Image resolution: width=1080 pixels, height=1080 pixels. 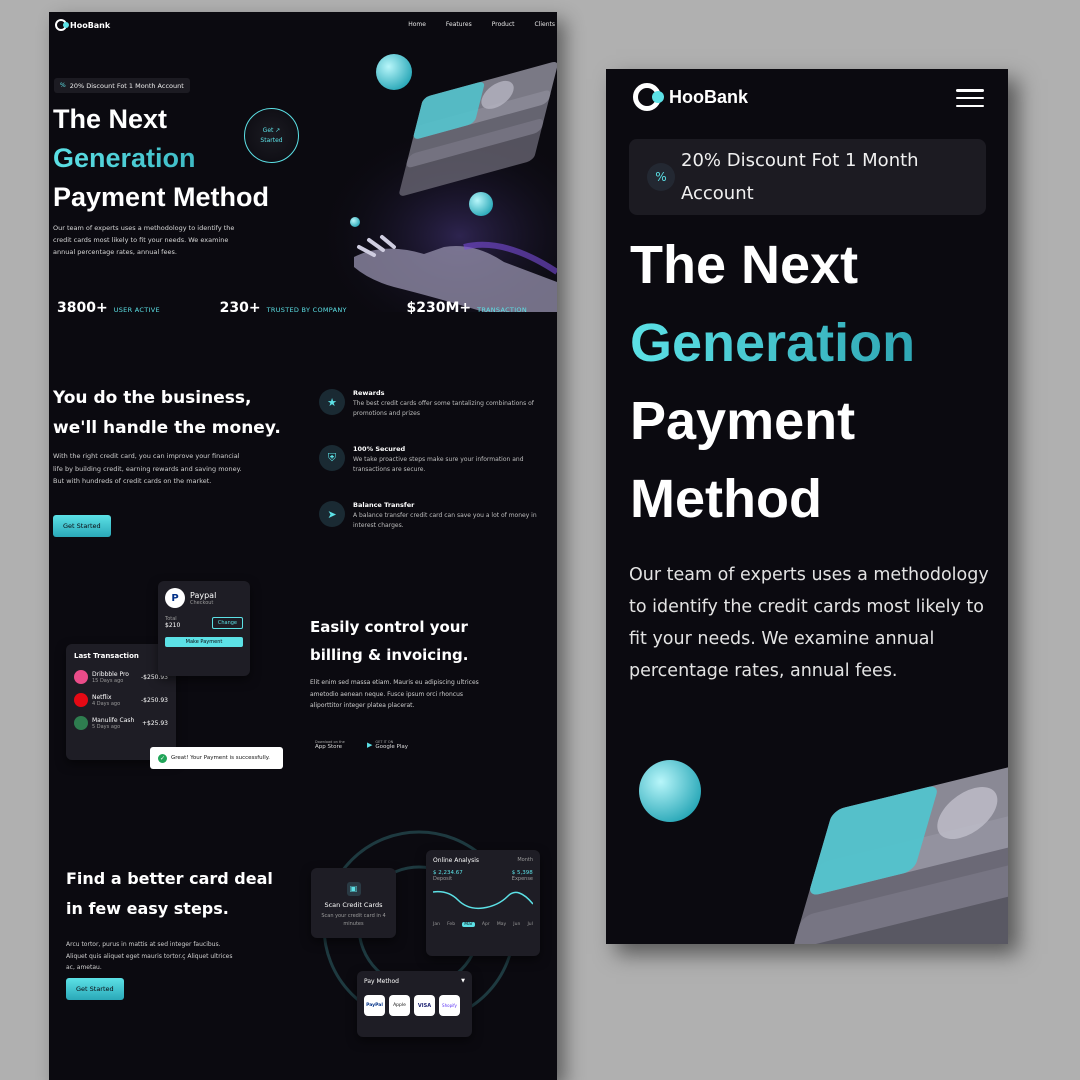 What do you see at coordinates (525, 860) in the screenshot?
I see `analysis-period-select: Month` at bounding box center [525, 860].